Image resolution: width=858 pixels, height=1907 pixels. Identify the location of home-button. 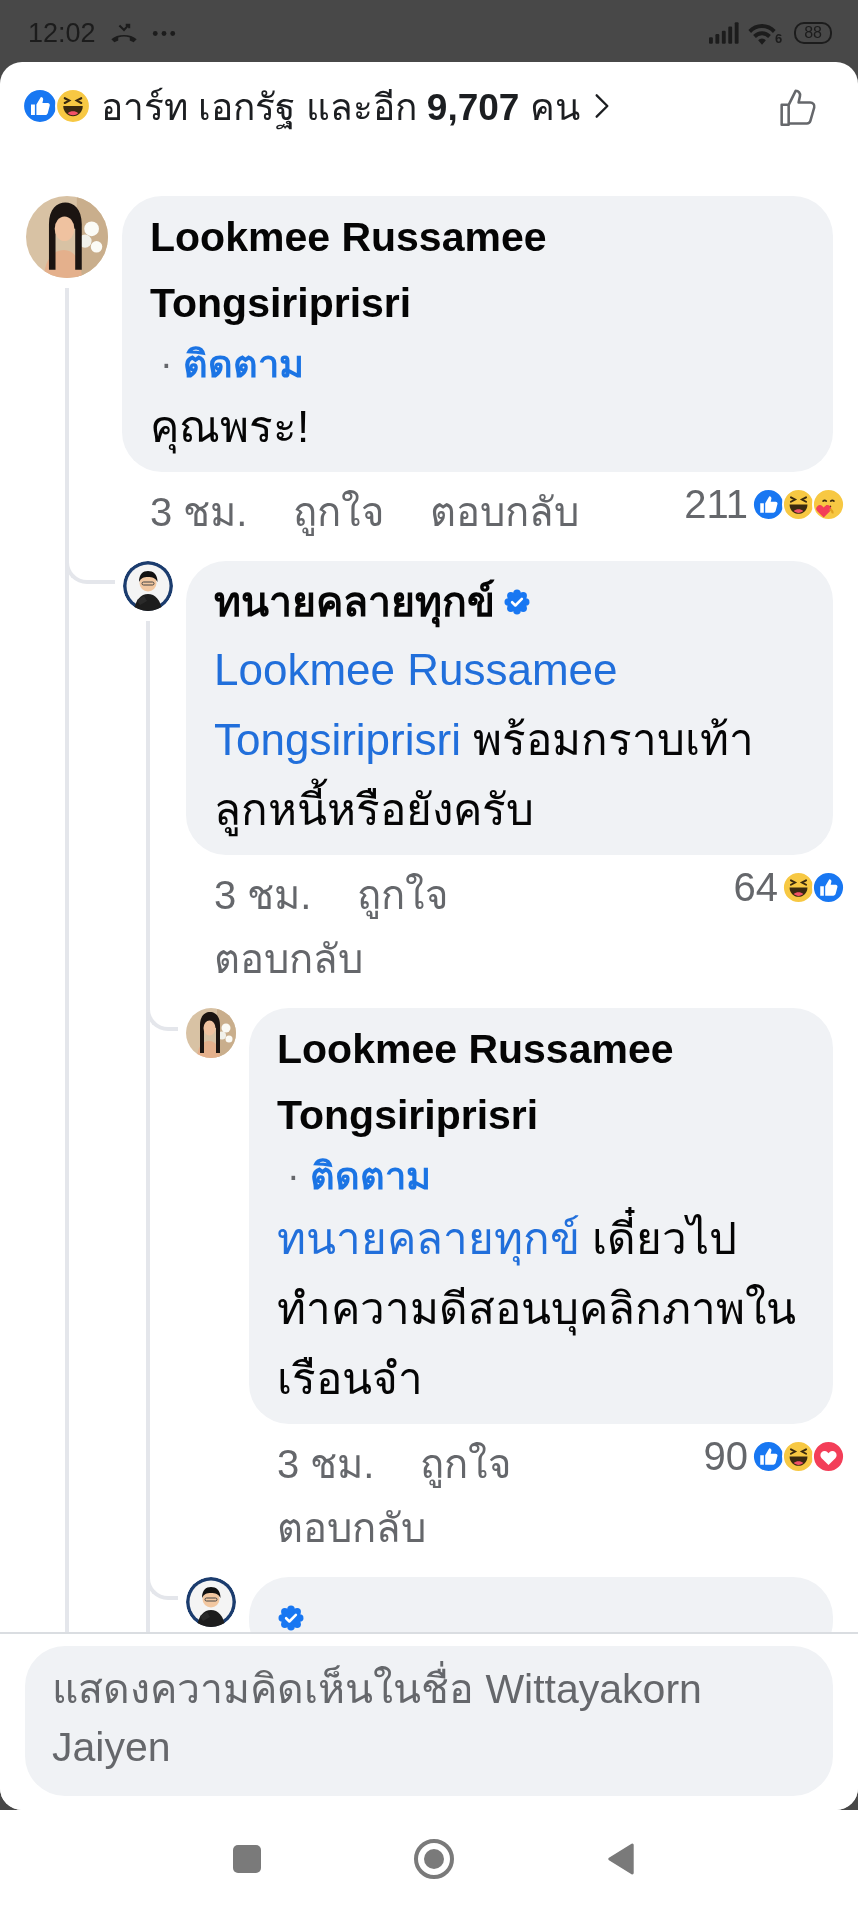
(434, 1858).